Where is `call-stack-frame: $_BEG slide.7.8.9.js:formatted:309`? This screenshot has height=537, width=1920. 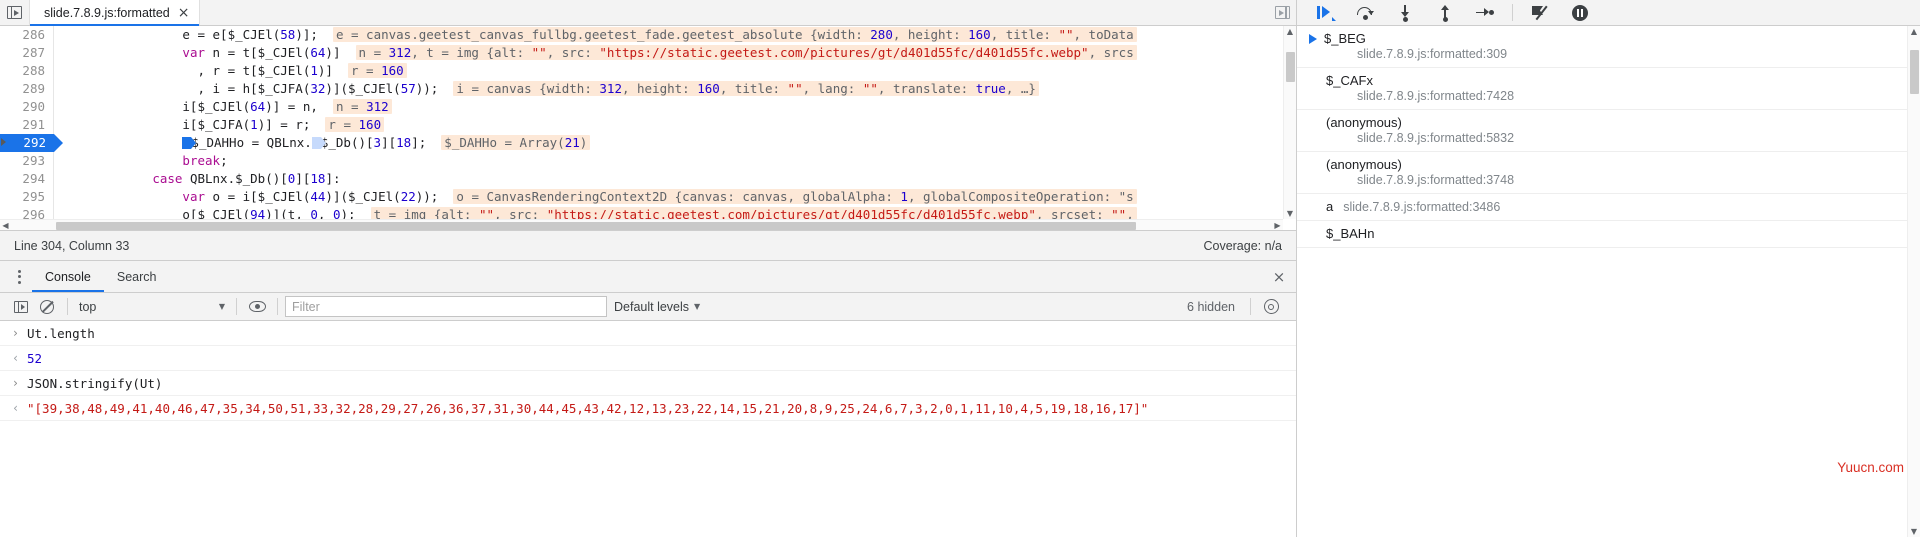 call-stack-frame: $_BEG slide.7.8.9.js:formatted:309 is located at coordinates (1602, 47).